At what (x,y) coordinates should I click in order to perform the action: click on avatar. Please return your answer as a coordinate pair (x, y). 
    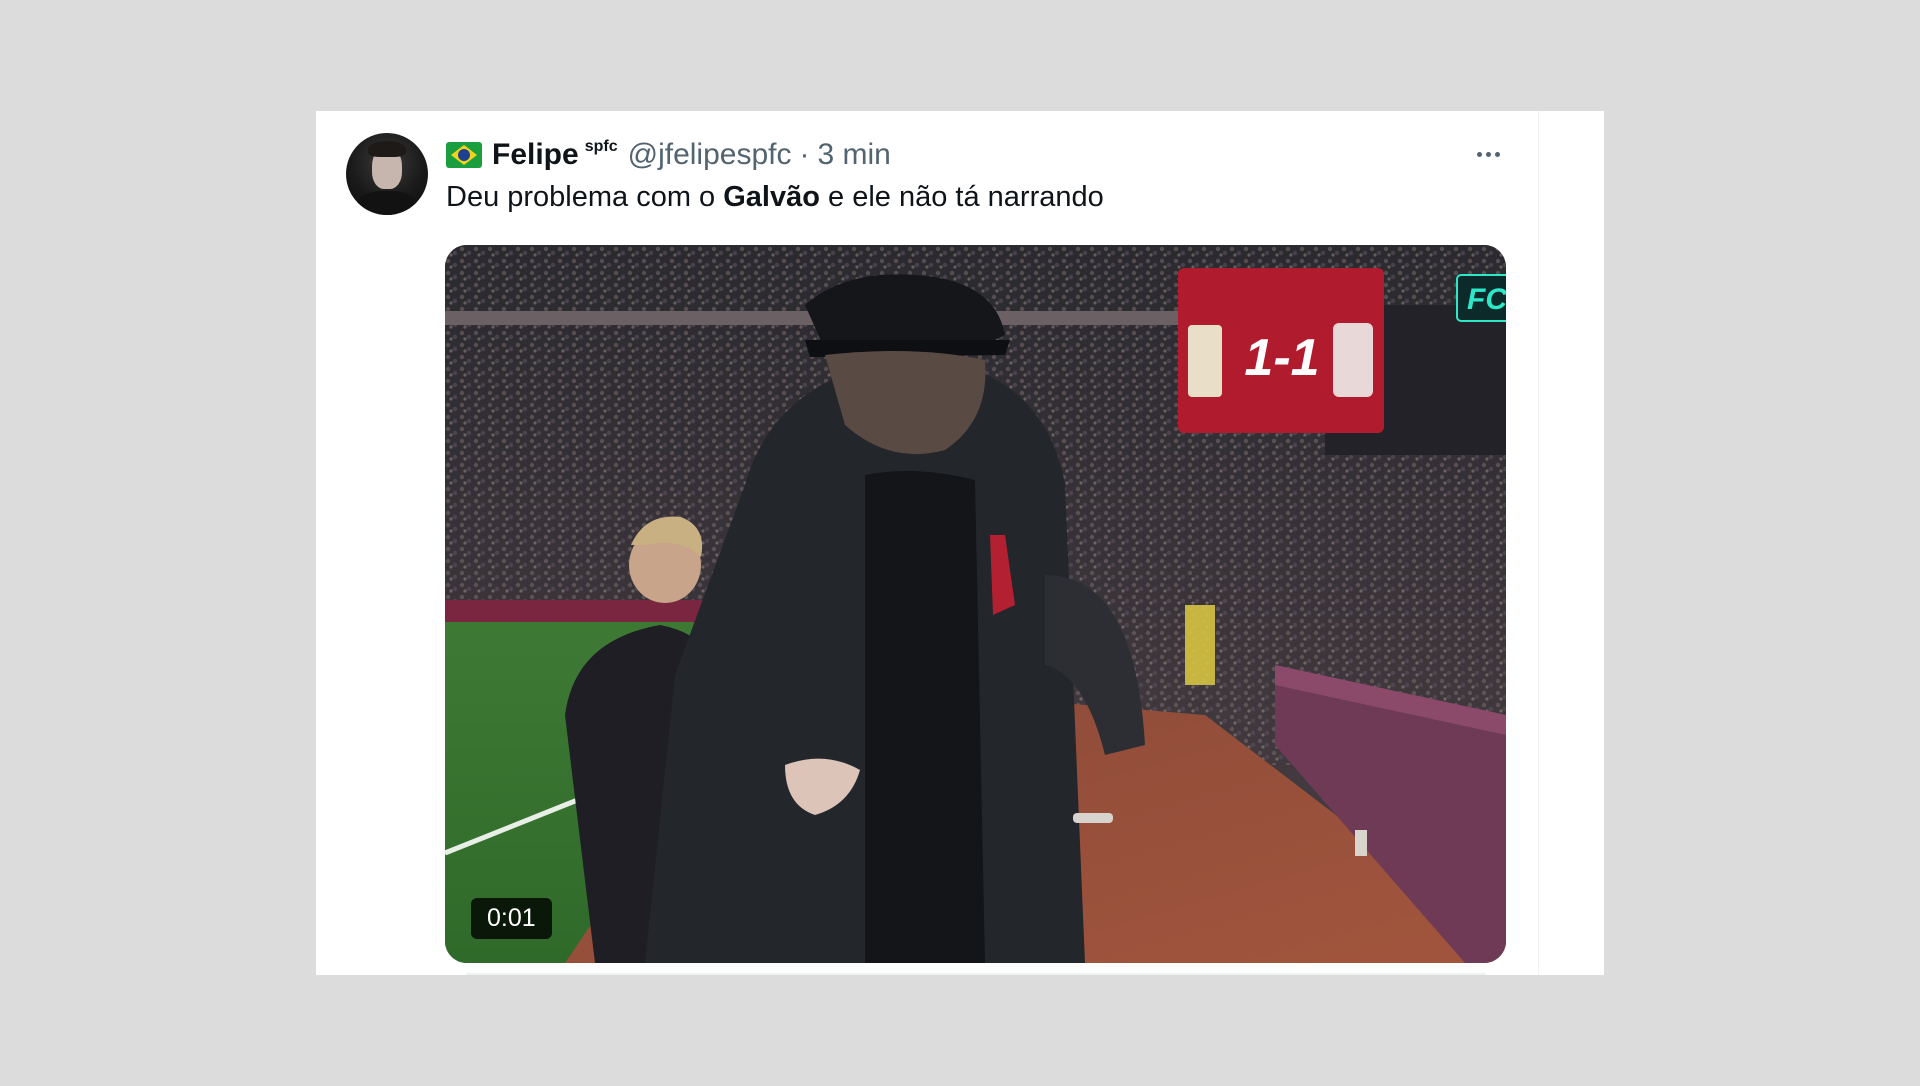
    Looking at the image, I should click on (387, 174).